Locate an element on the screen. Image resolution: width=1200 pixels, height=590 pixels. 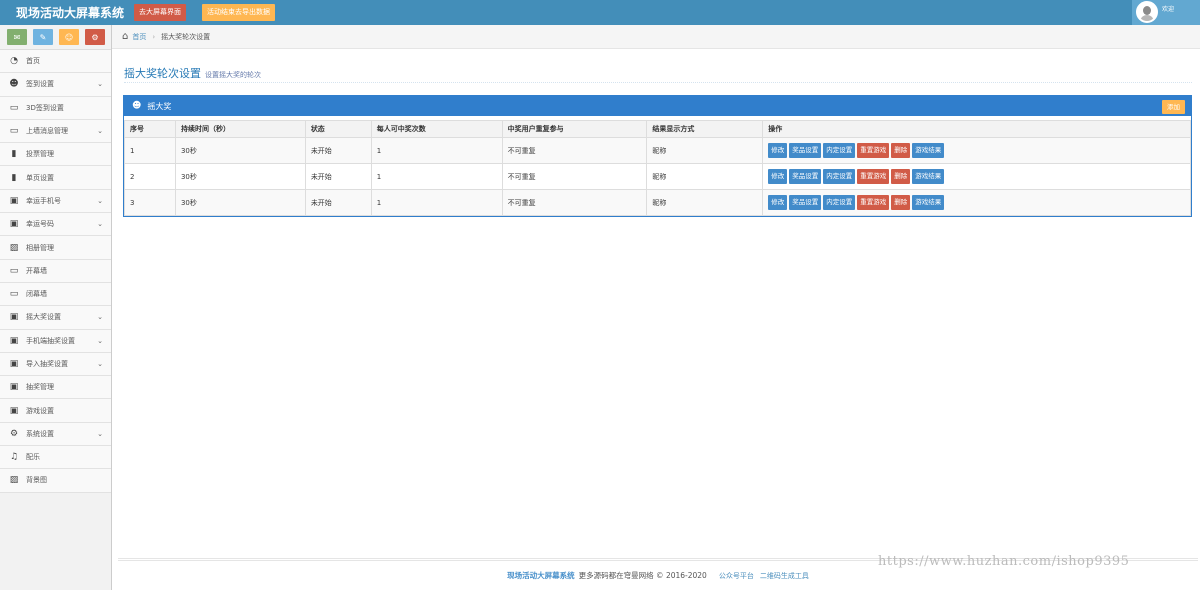
sidebar-item: ☻ 签到设置 ⌄ is located at coordinates (55, 85).